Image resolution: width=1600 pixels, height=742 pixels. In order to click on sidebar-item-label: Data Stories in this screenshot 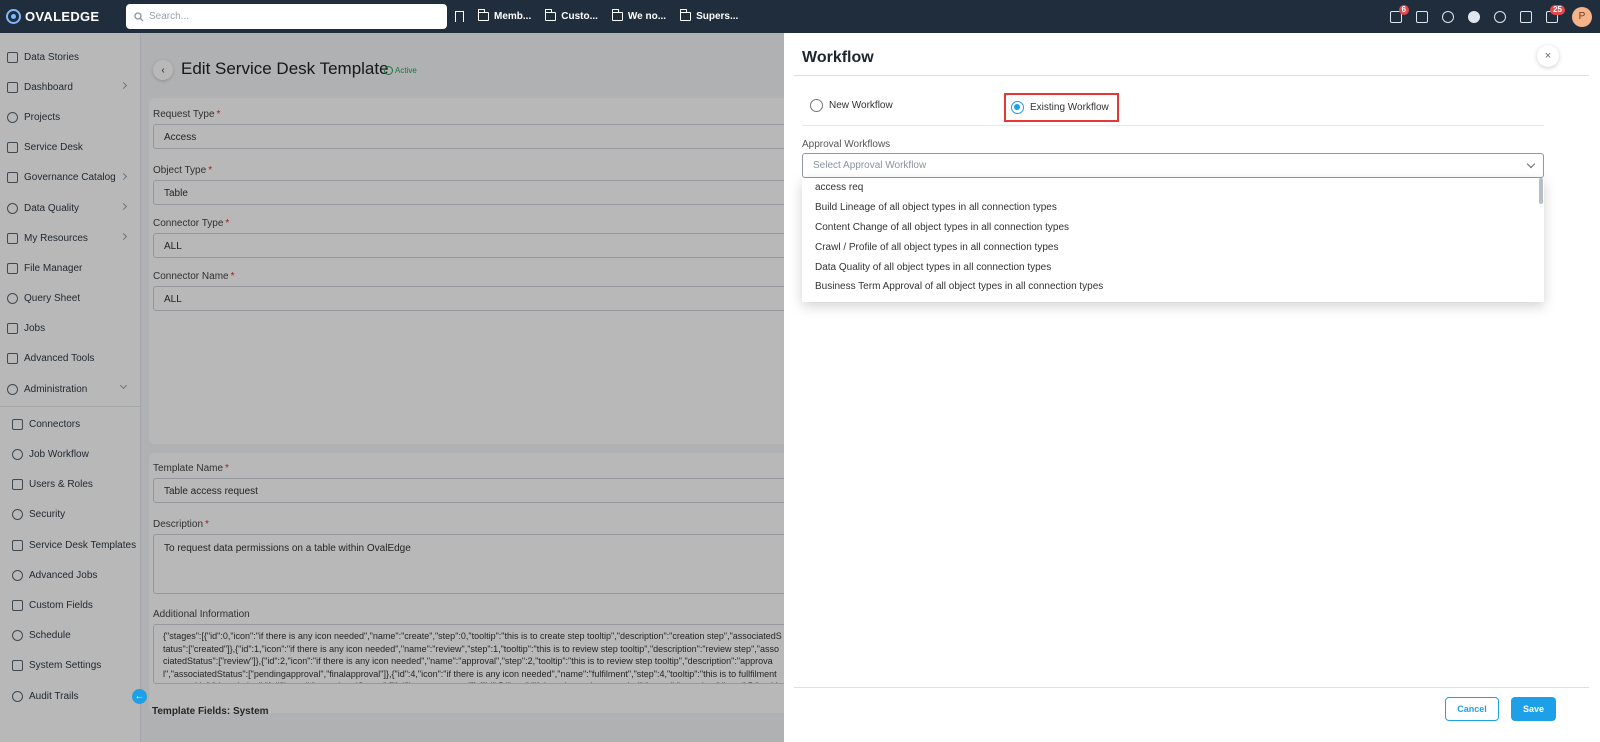, I will do `click(52, 57)`.